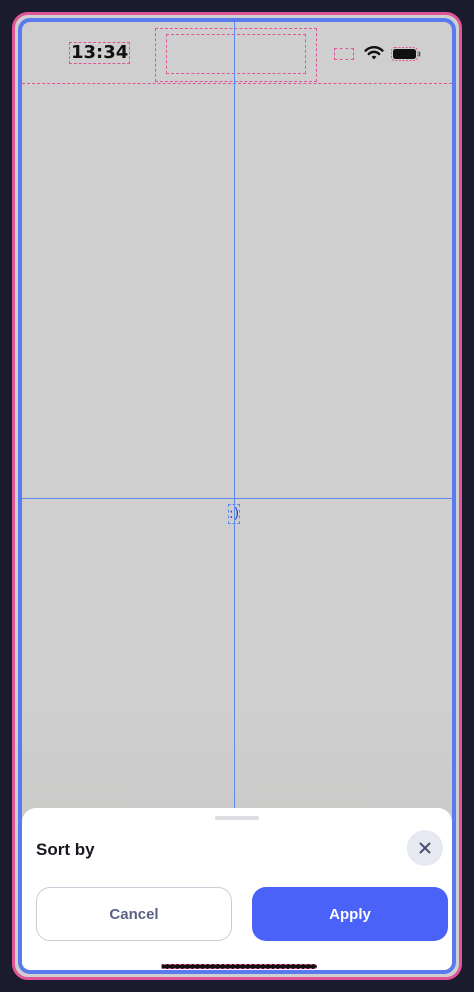 The image size is (474, 992). I want to click on close-icon, so click(425, 848).